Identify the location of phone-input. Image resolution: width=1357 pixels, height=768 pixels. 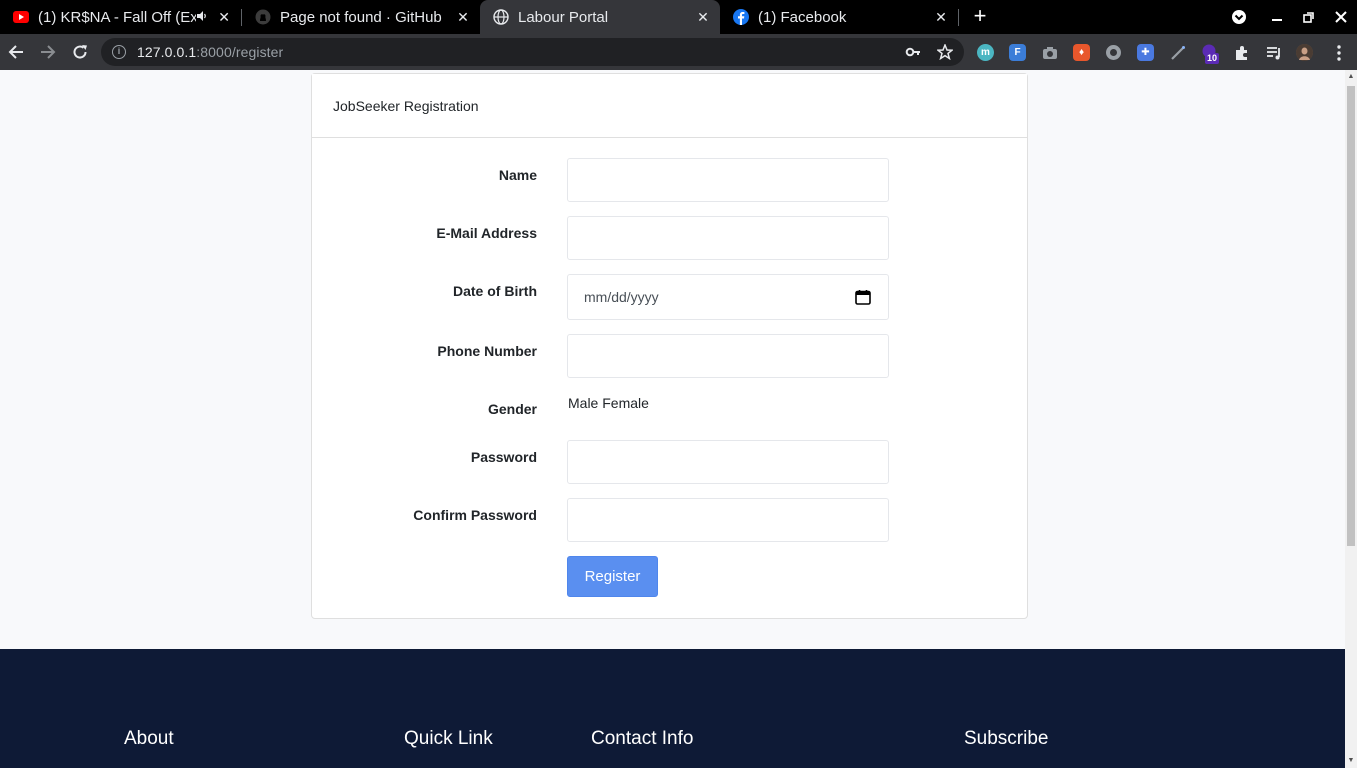
(728, 356).